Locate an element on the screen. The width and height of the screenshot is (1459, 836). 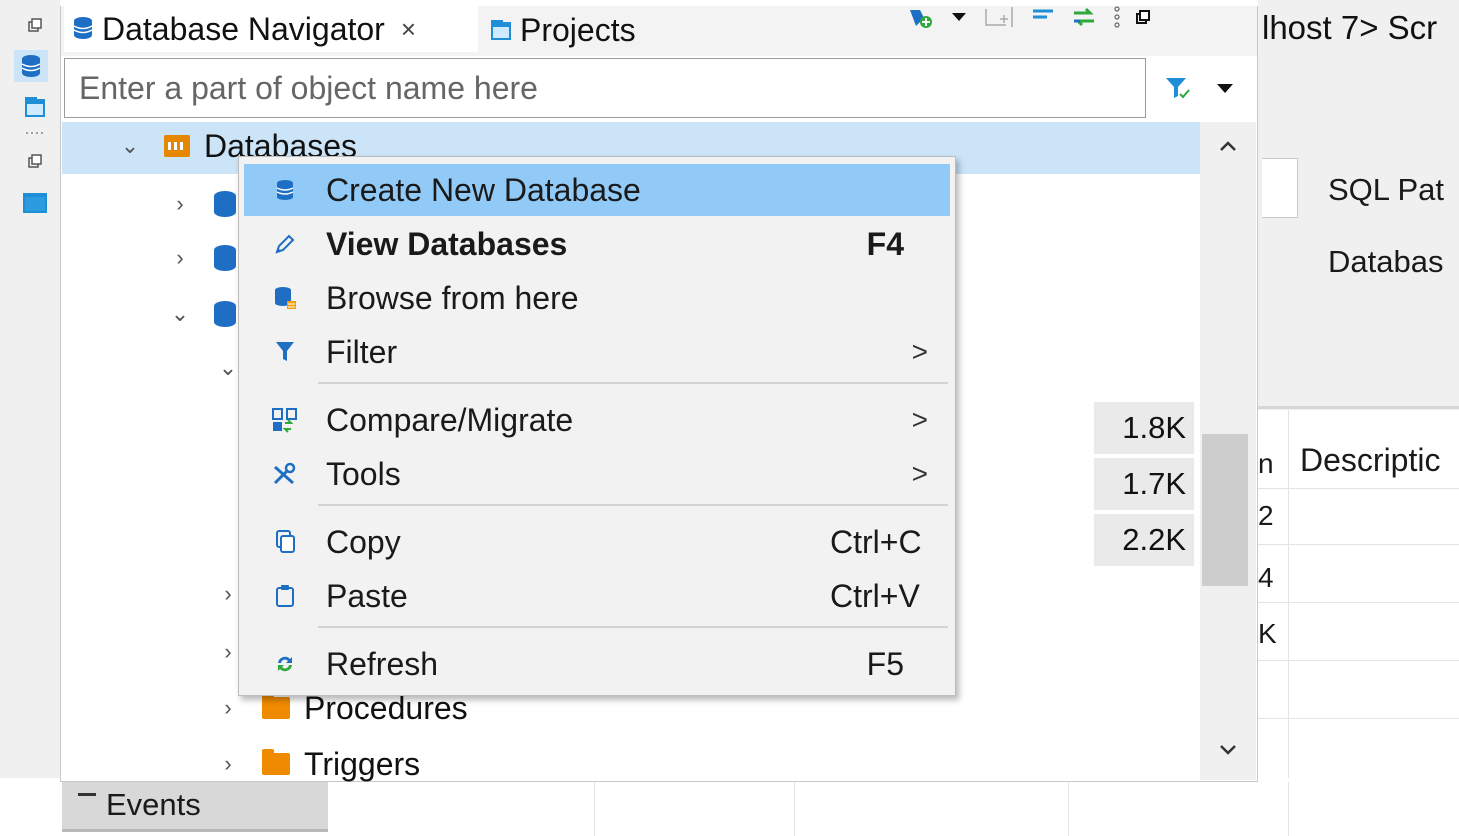
menu-item-browse-from-here: Browse from here is located at coordinates (597, 298).